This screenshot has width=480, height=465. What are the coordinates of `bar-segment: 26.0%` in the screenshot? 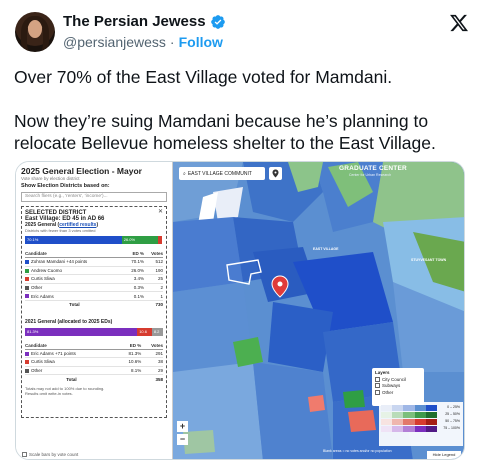 It's located at (139, 240).